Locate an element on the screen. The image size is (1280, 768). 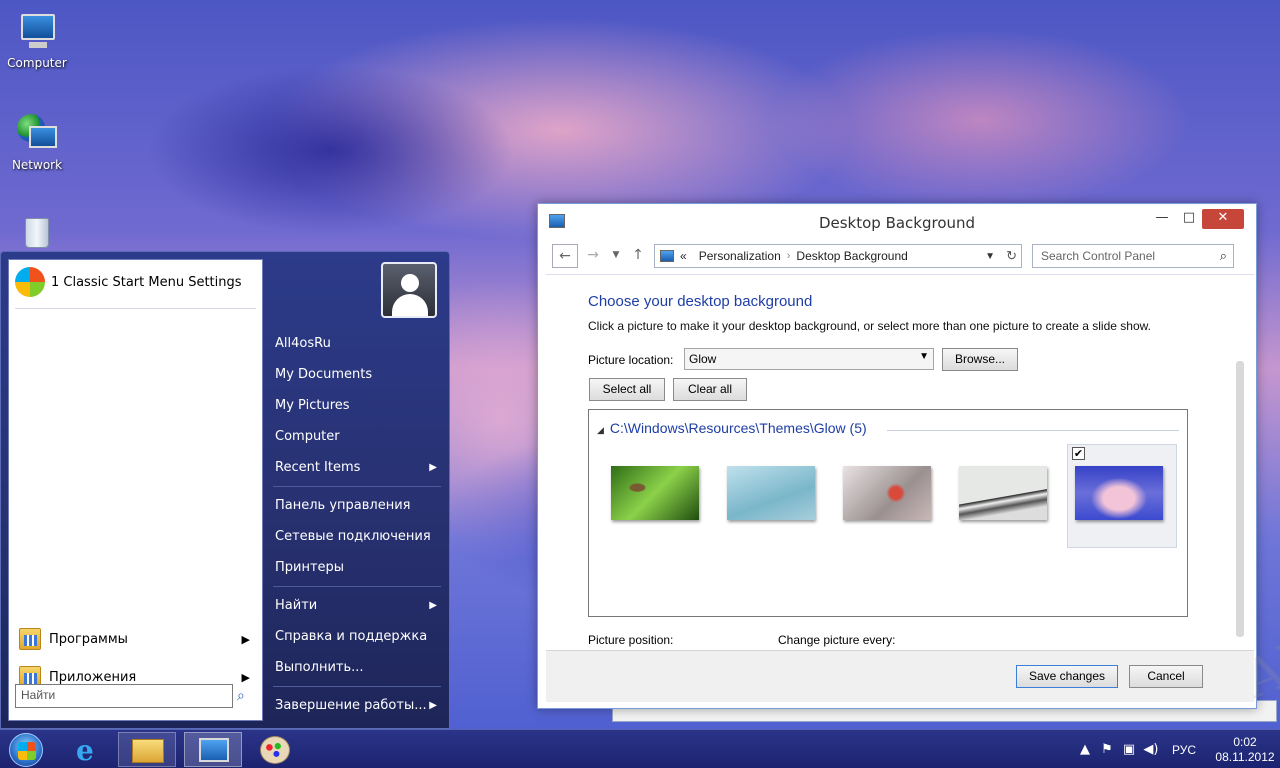
page-title: Choose your desktop background is located at coordinates (700, 301).